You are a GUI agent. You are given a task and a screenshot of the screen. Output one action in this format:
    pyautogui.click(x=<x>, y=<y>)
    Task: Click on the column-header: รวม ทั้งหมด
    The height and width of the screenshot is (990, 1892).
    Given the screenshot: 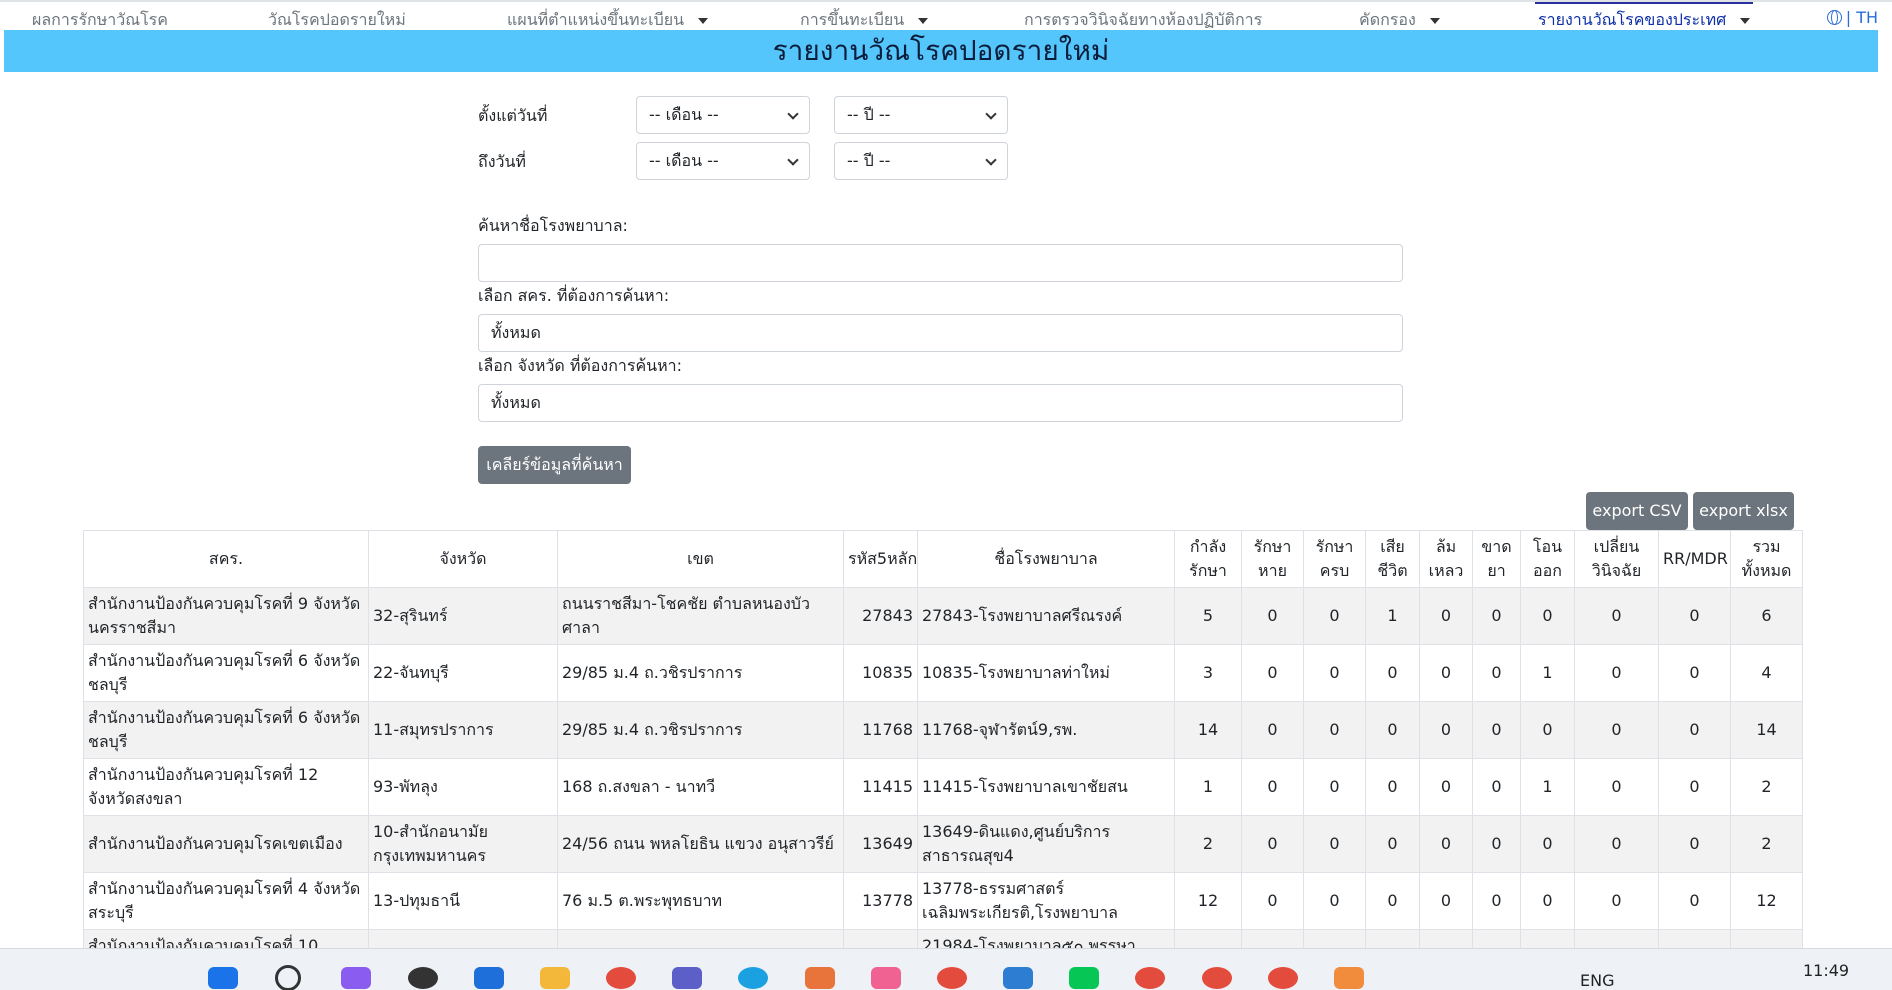 What is the action you would take?
    pyautogui.click(x=1766, y=559)
    